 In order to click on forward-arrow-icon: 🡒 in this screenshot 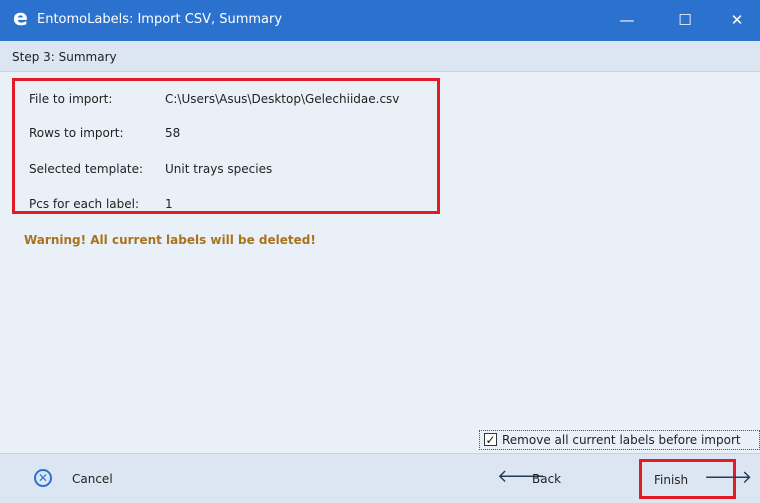, I will do `click(728, 478)`.